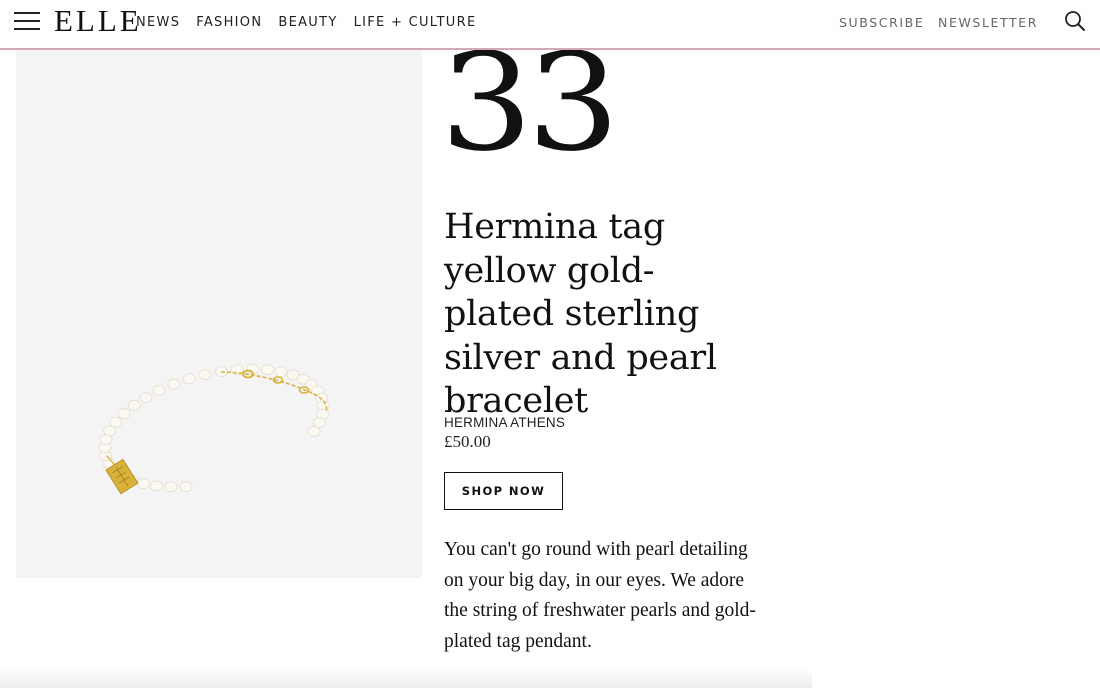  Describe the element at coordinates (214, 429) in the screenshot. I see `bracelet-illustration` at that location.